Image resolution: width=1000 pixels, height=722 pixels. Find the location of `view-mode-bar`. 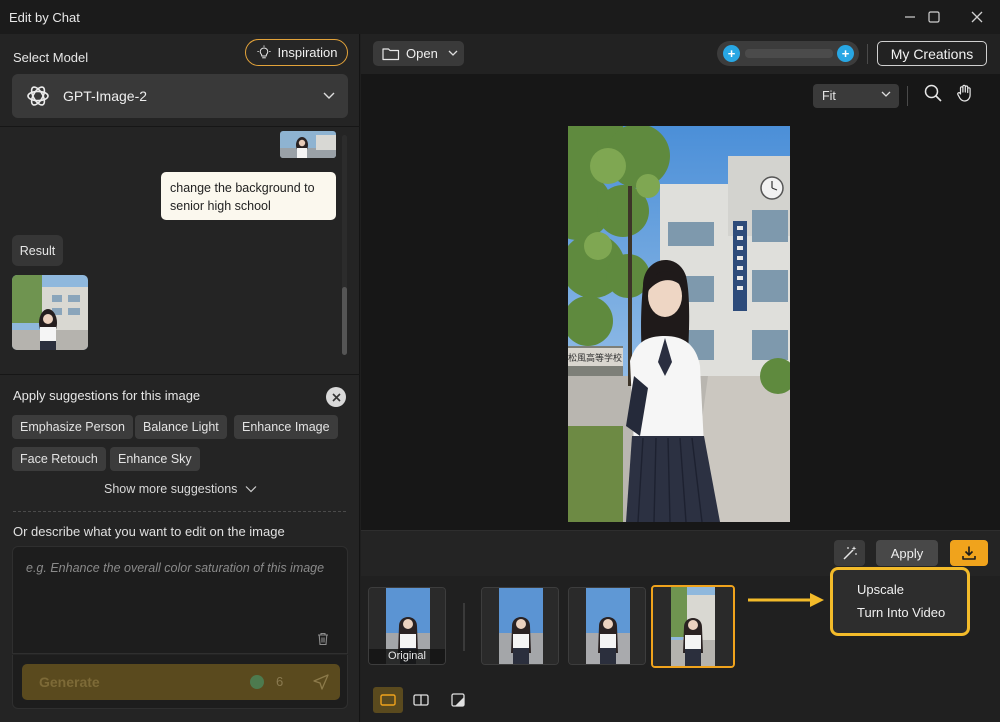

view-mode-bar is located at coordinates (680, 700).